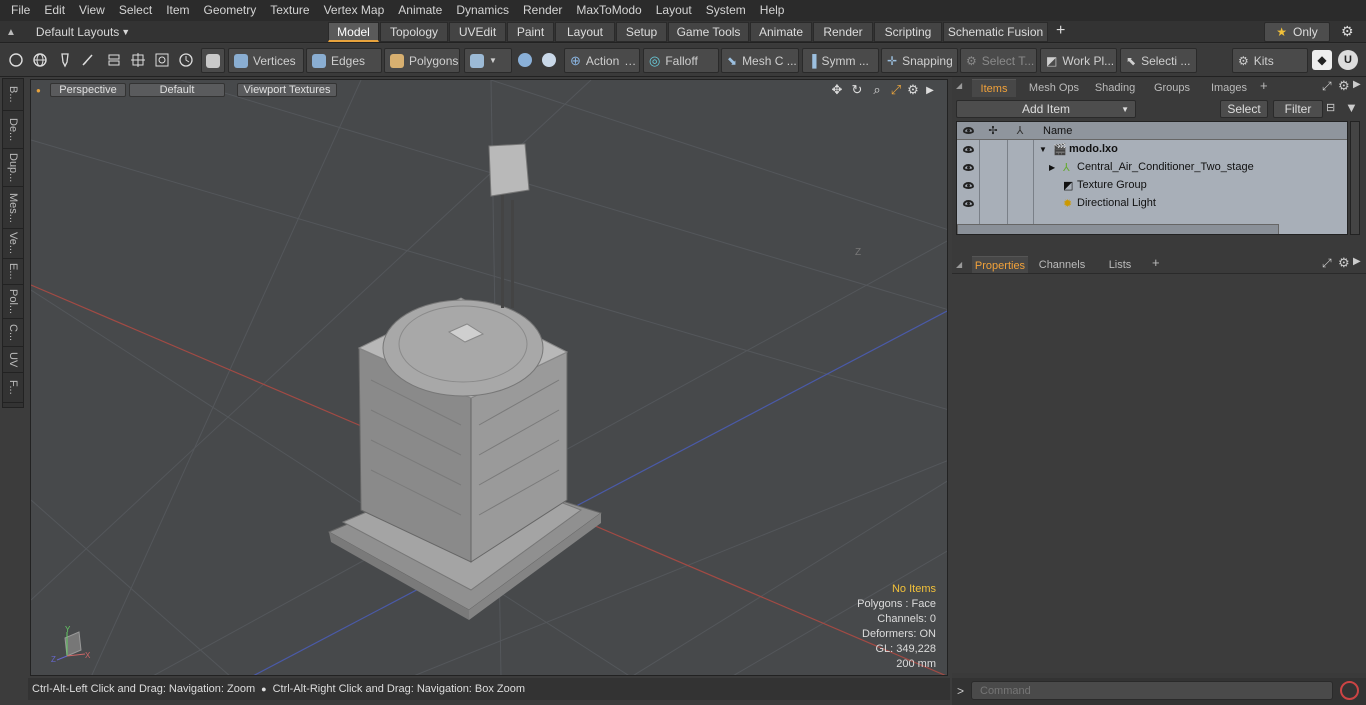  What do you see at coordinates (1152, 203) in the screenshot?
I see `tree-row-light: ✹ Directional Light` at bounding box center [1152, 203].